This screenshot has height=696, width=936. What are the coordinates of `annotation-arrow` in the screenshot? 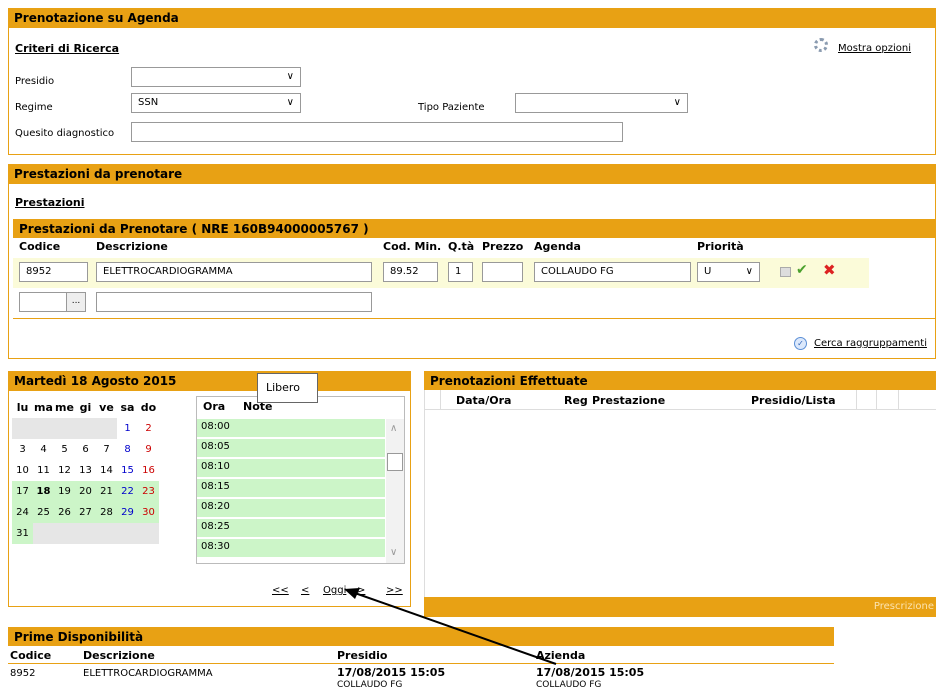 It's located at (450, 626).